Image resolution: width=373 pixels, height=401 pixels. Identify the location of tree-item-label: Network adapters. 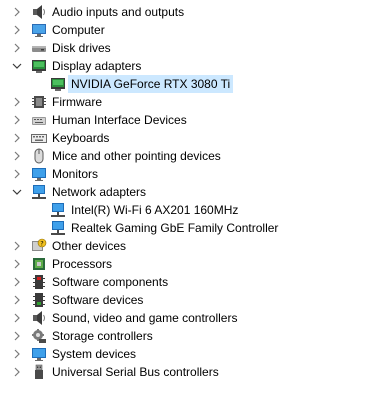
(99, 192).